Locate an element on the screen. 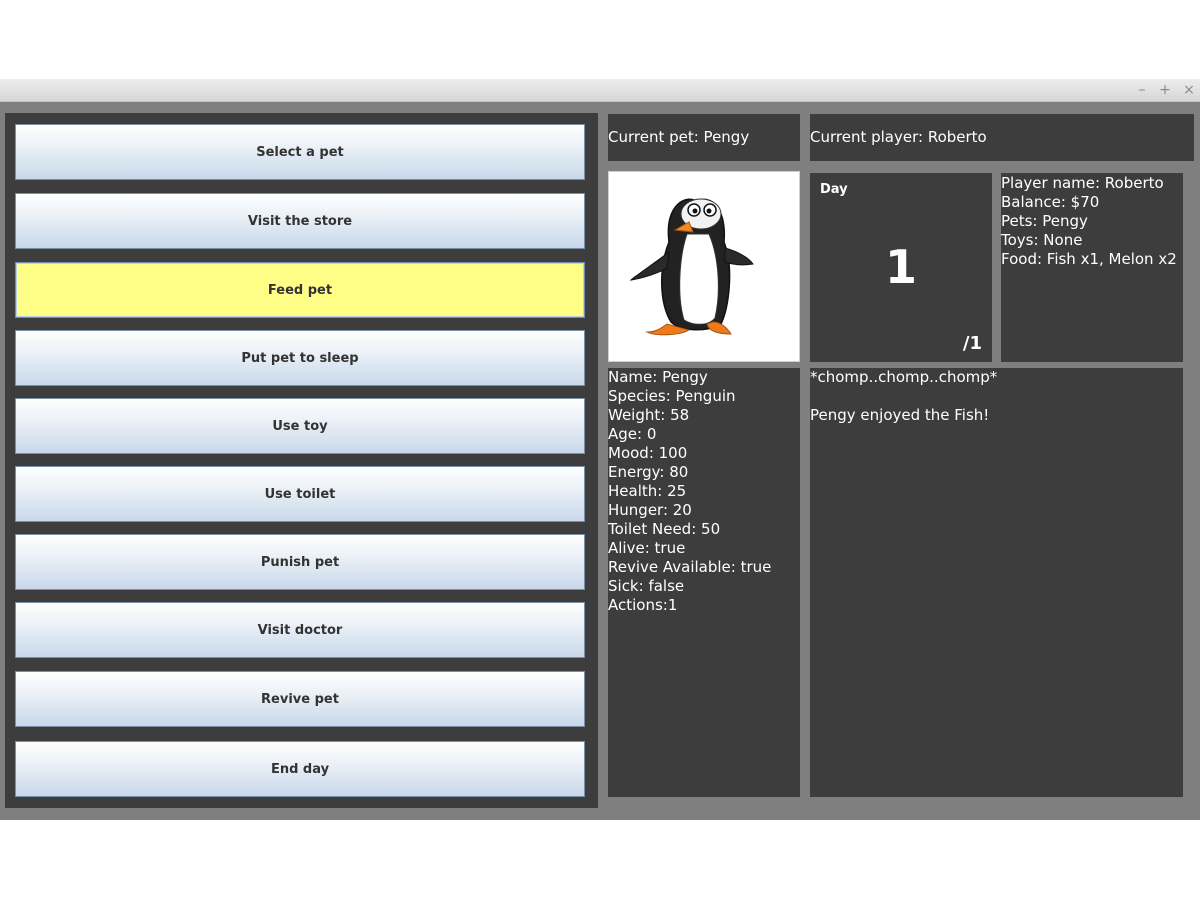  current-pet-panel: Current pet: Pengy is located at coordinates (704, 137).